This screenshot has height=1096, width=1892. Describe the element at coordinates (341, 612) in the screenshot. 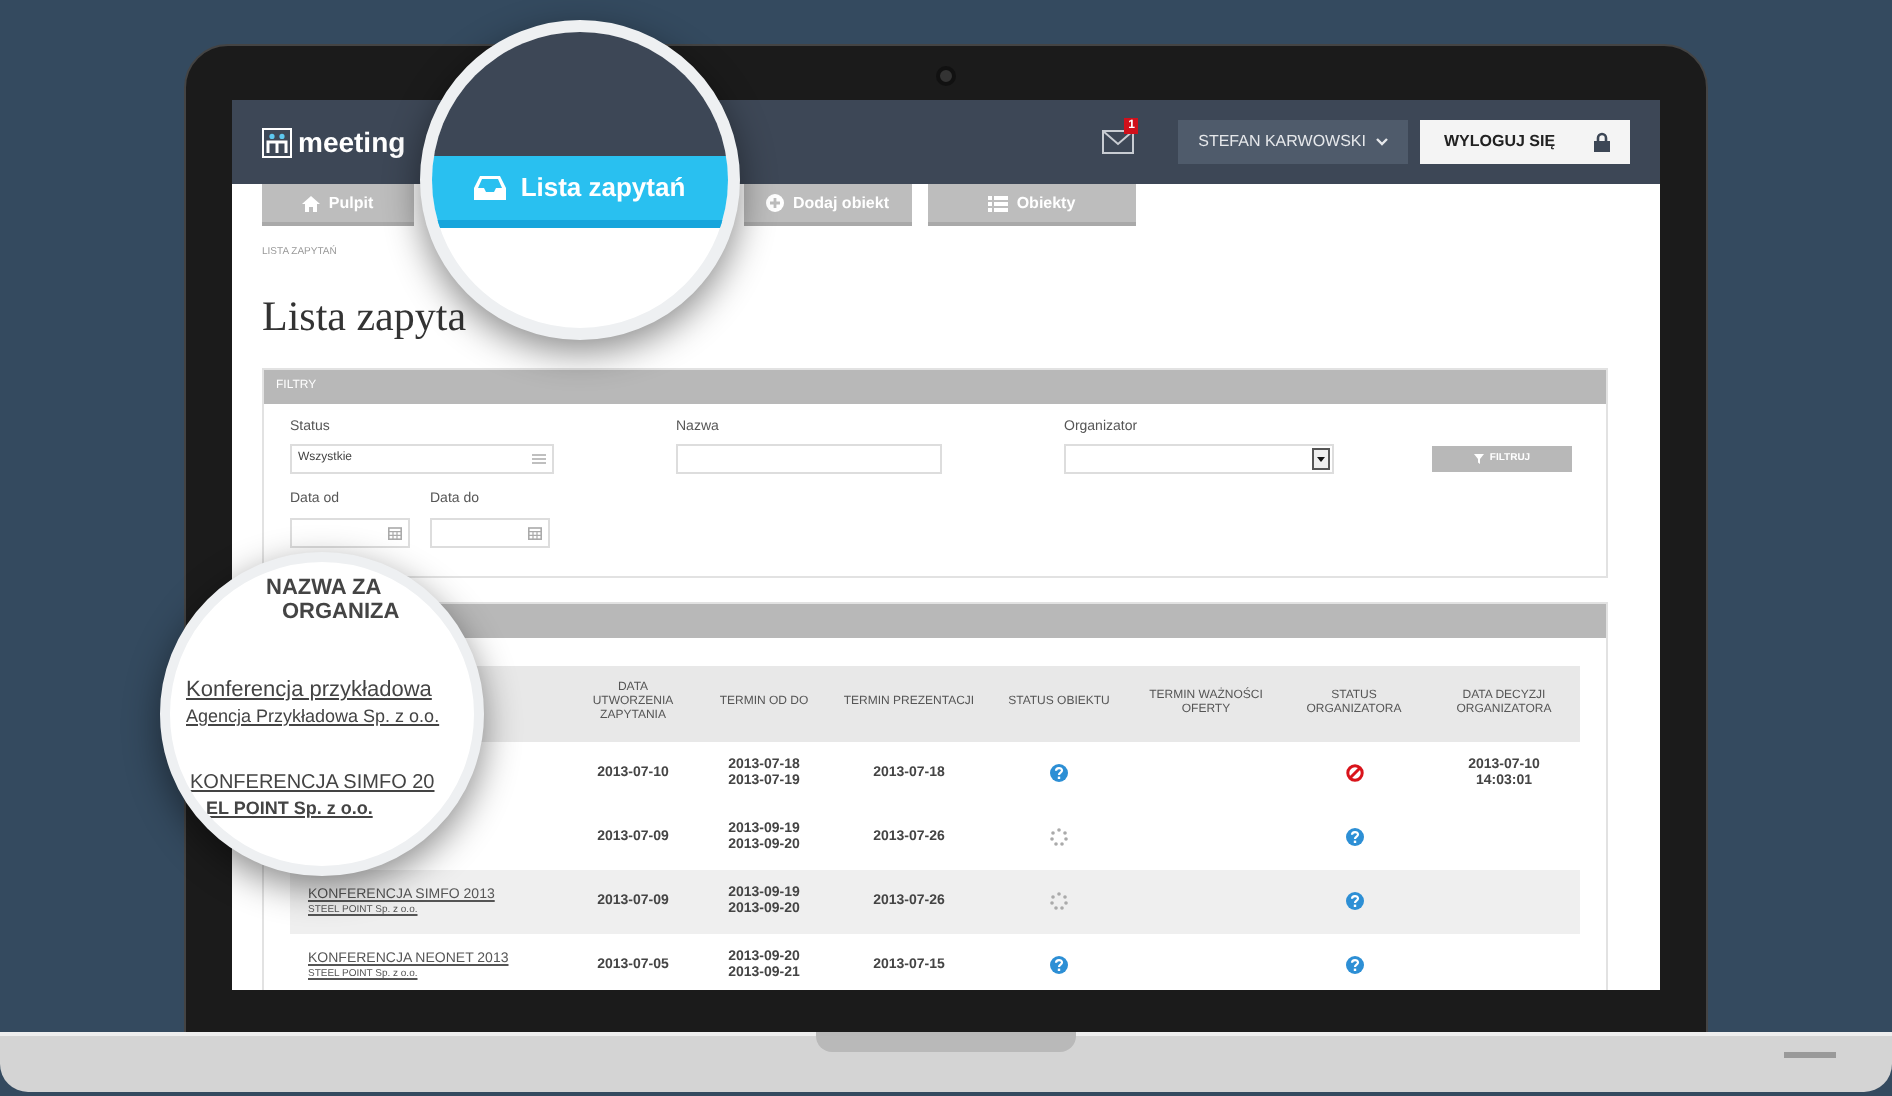

I see `column-header: ORGANIZA` at that location.